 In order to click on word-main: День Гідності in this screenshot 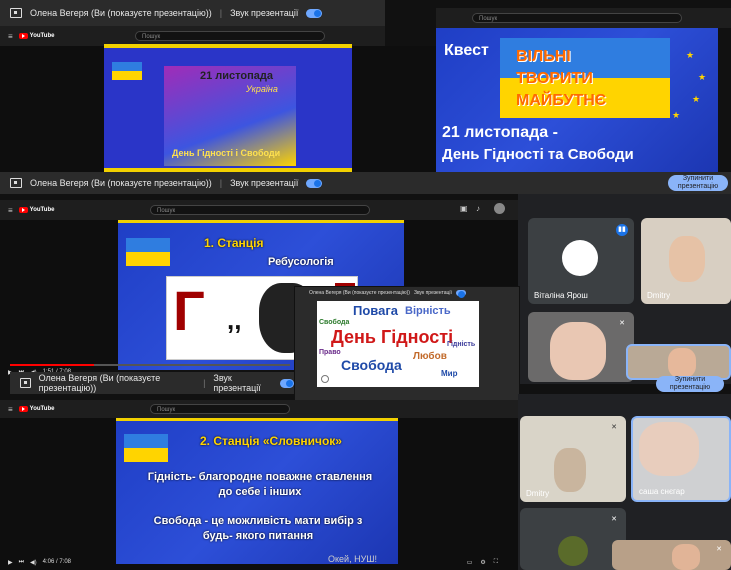, I will do `click(392, 337)`.